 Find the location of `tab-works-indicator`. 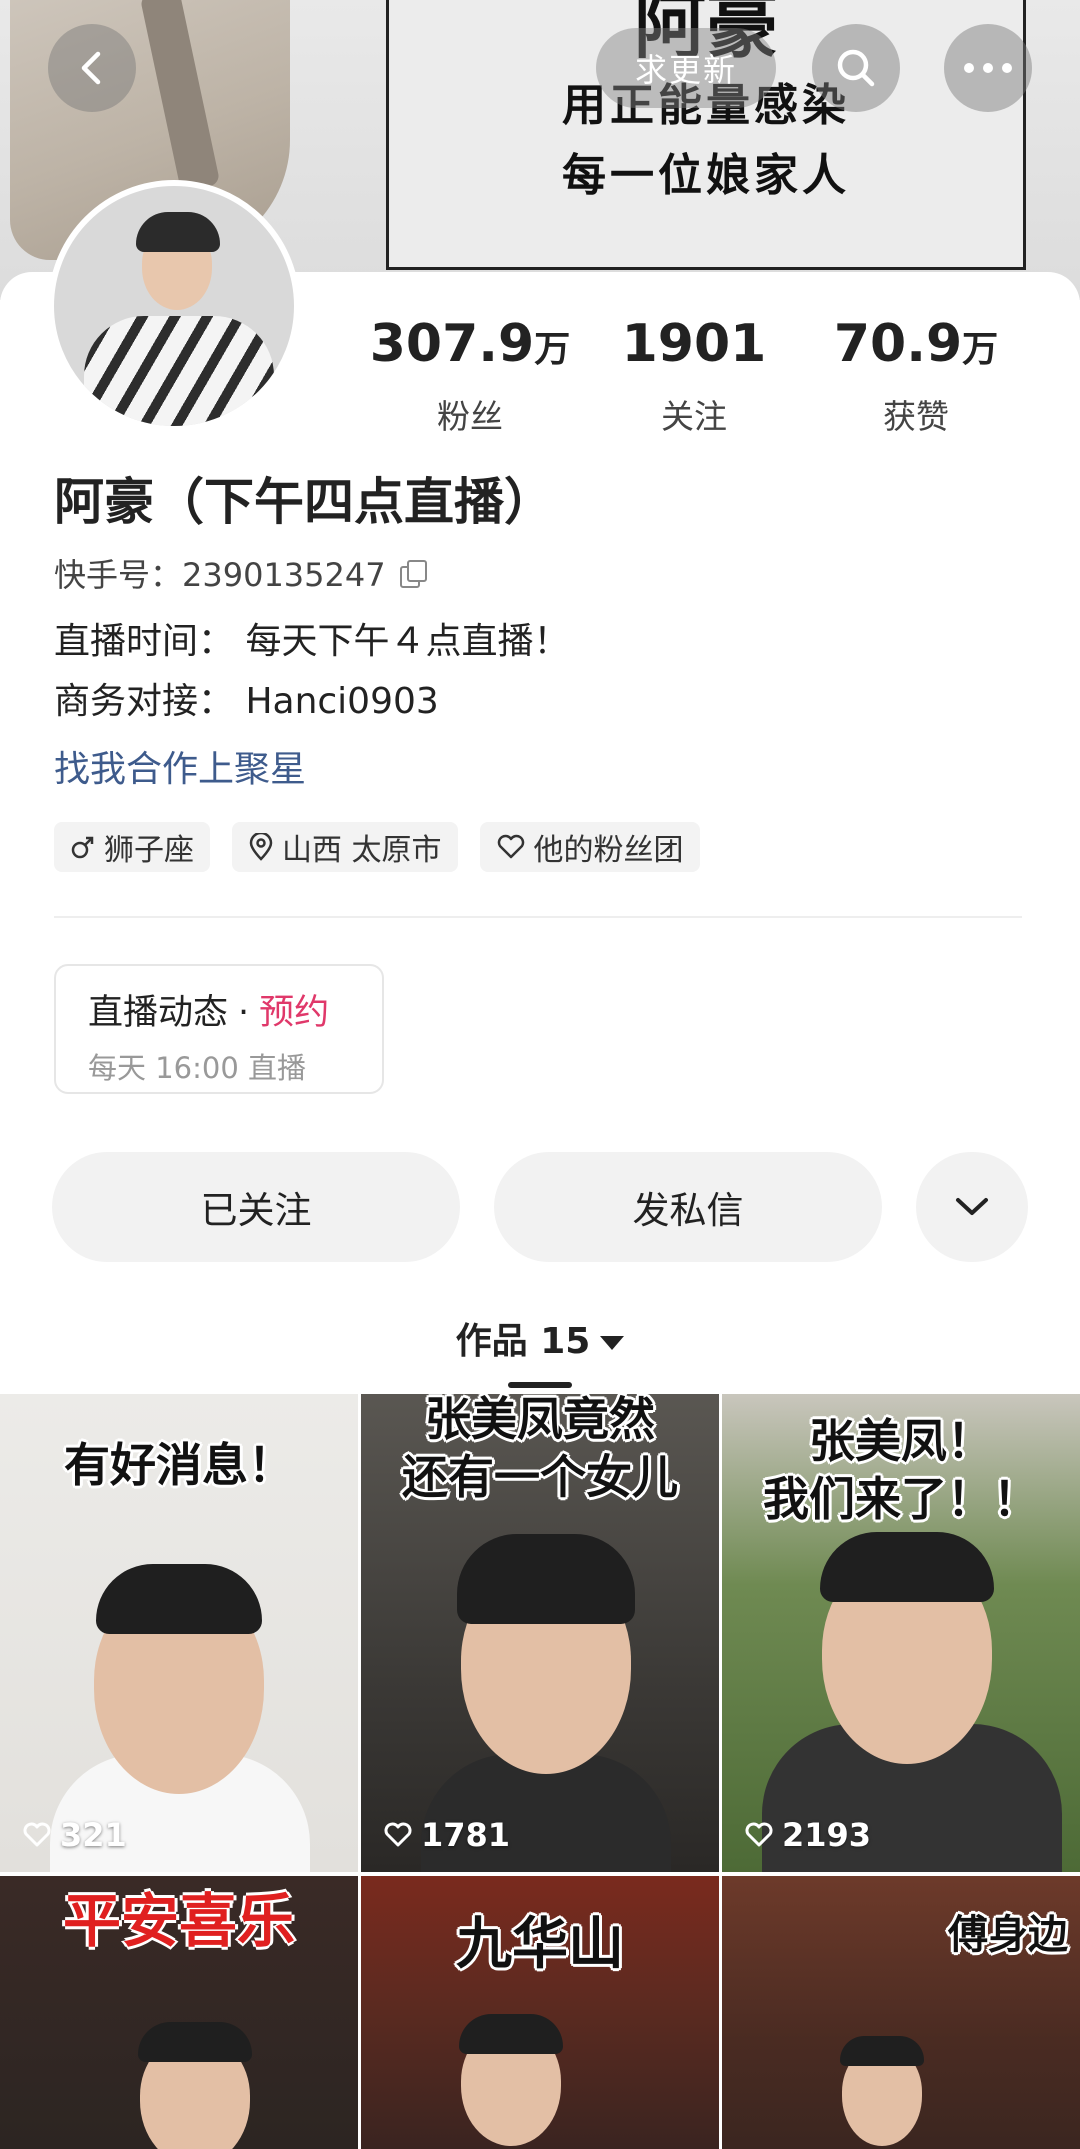

tab-works-indicator is located at coordinates (540, 1385).